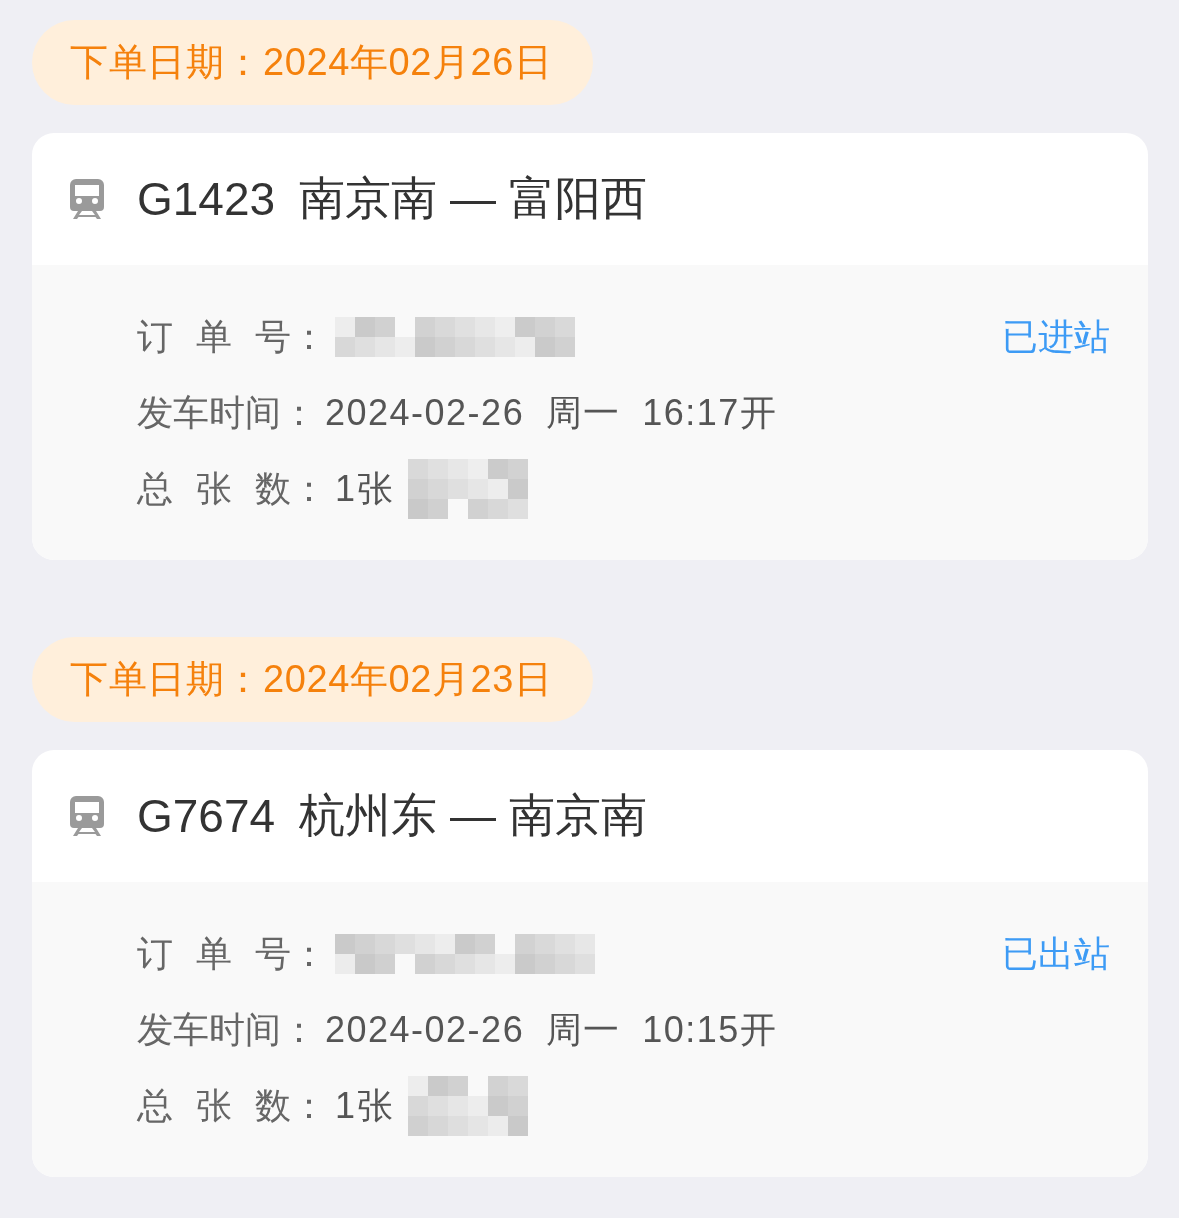 This screenshot has height=1218, width=1179. What do you see at coordinates (1056, 336) in the screenshot?
I see `order-status: 已进站` at bounding box center [1056, 336].